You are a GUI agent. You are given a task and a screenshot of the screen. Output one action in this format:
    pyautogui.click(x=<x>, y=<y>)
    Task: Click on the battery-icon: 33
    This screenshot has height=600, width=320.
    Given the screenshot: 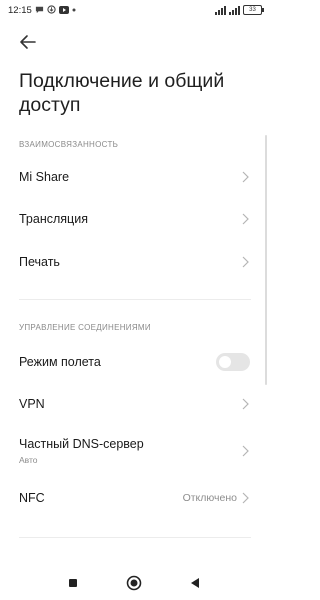 What is the action you would take?
    pyautogui.click(x=253, y=10)
    